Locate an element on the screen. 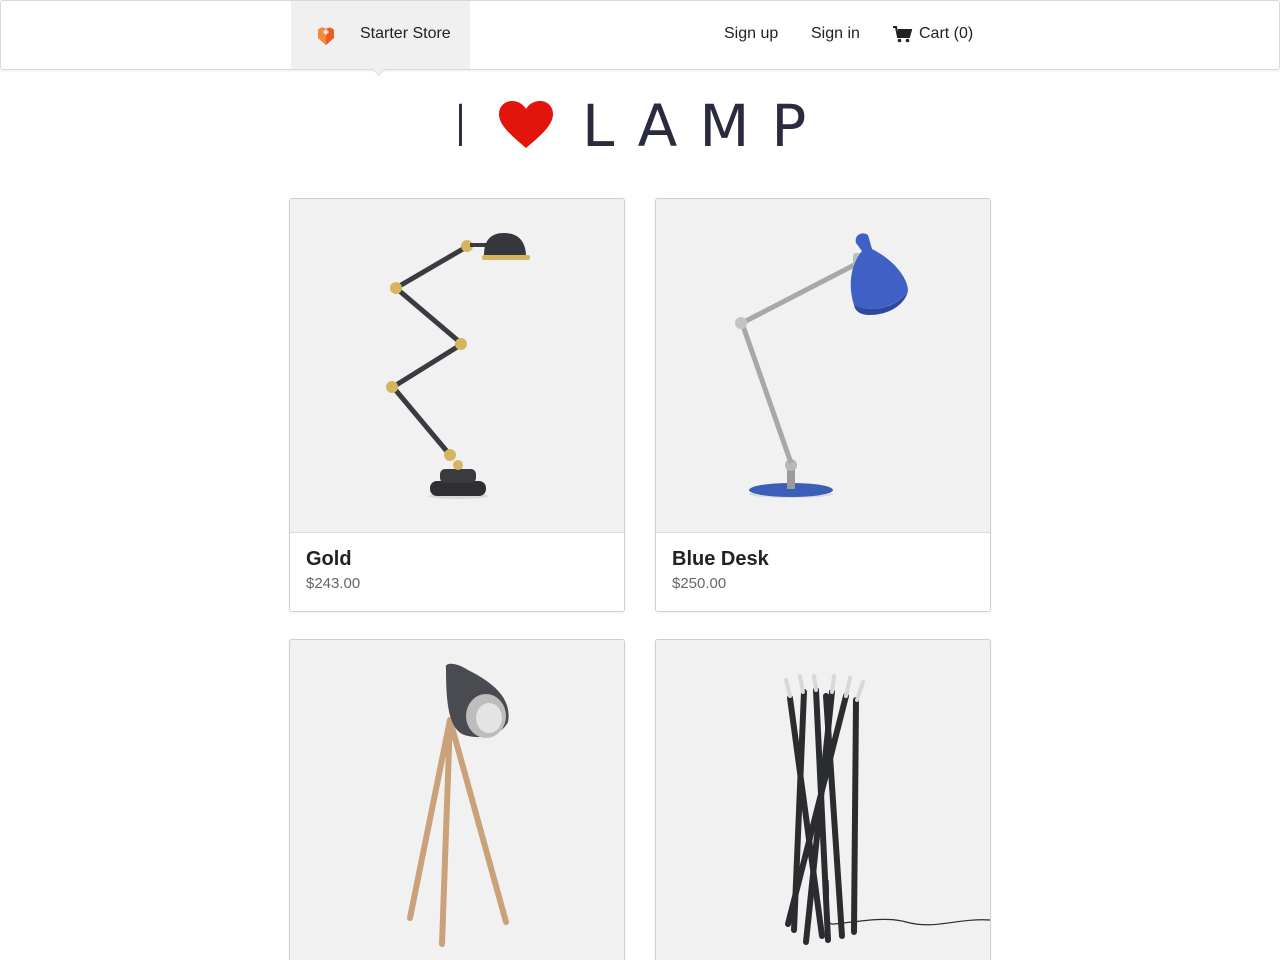 The height and width of the screenshot is (960, 1280). blue-desk-lamp-illustration is located at coordinates (821, 365).